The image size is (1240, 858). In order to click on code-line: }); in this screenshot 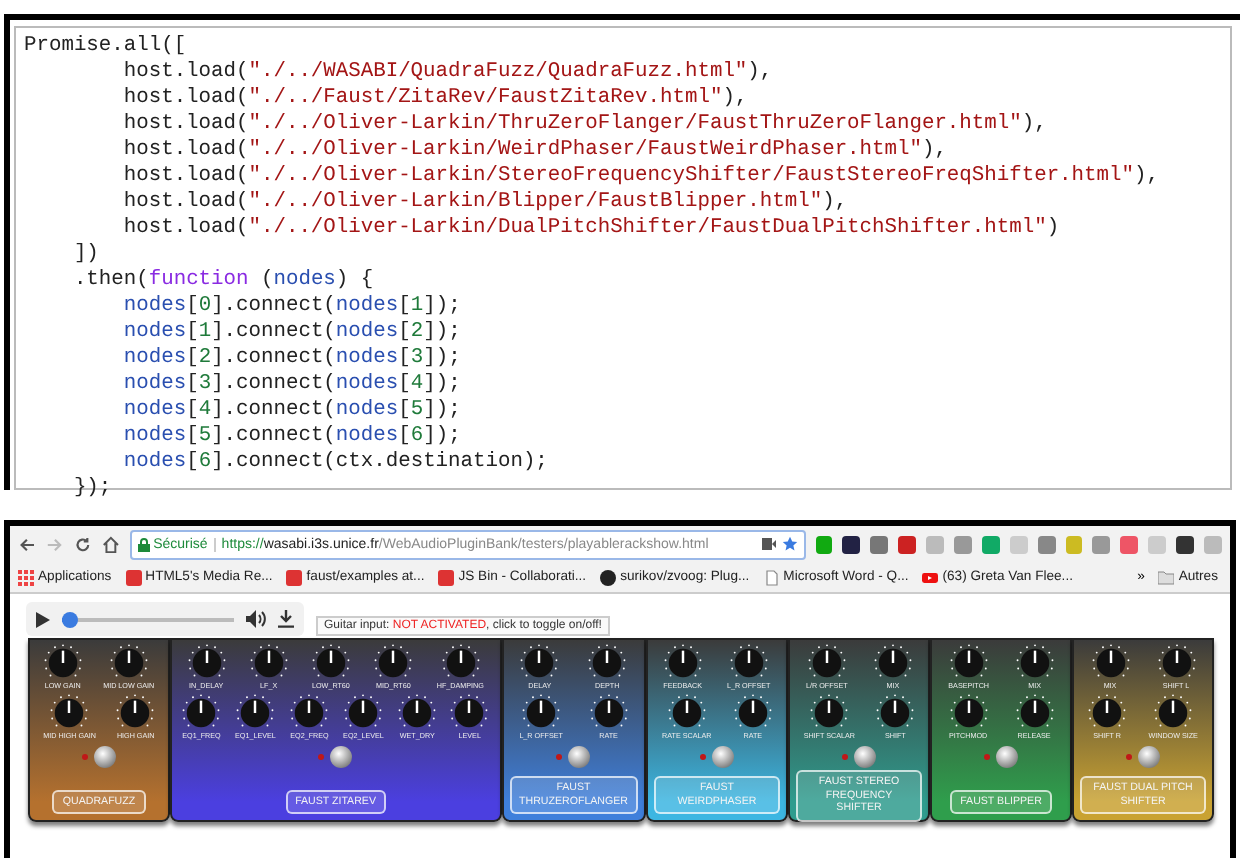, I will do `click(92, 489)`.